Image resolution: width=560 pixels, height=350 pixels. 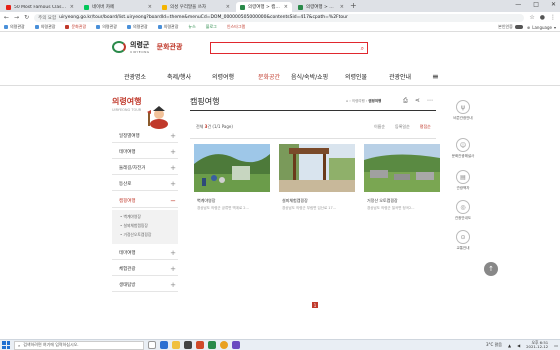 What do you see at coordinates (553, 17) in the screenshot?
I see `menu-dots-icon: ⋮` at bounding box center [553, 17].